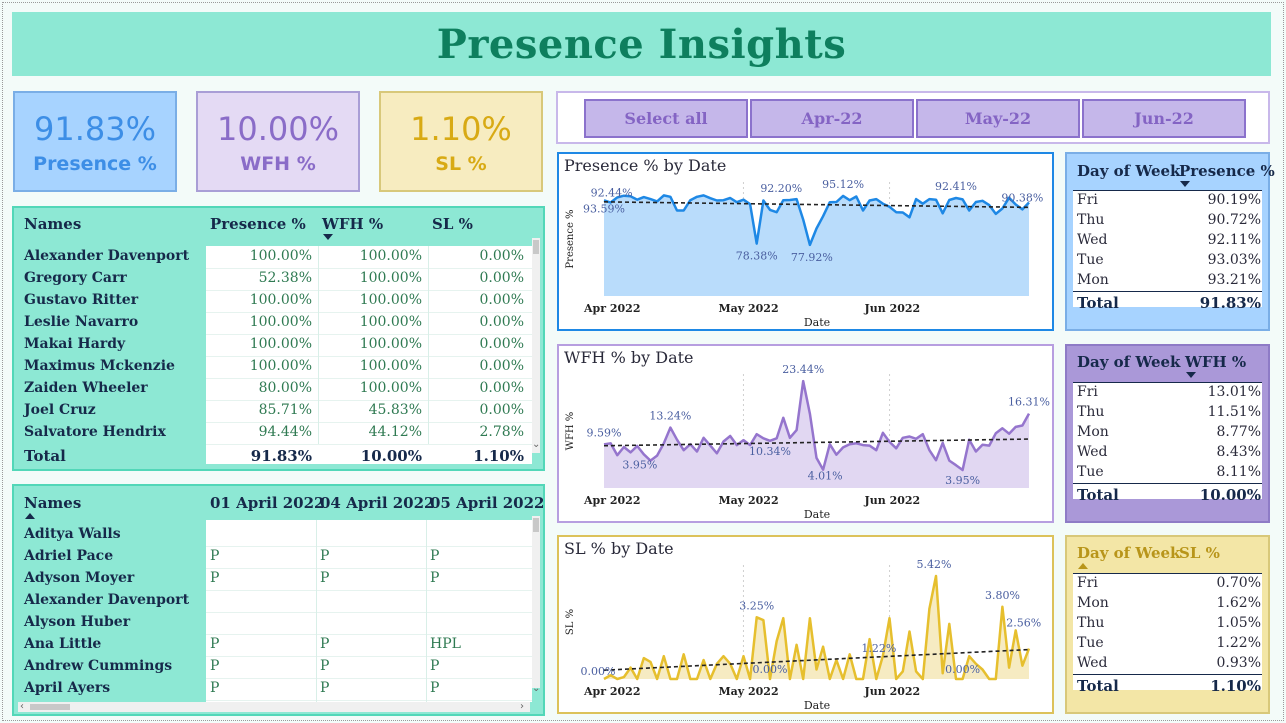 This screenshot has width=1286, height=723. Describe the element at coordinates (1090, 472) in the screenshot. I see `day-name: Tue` at that location.